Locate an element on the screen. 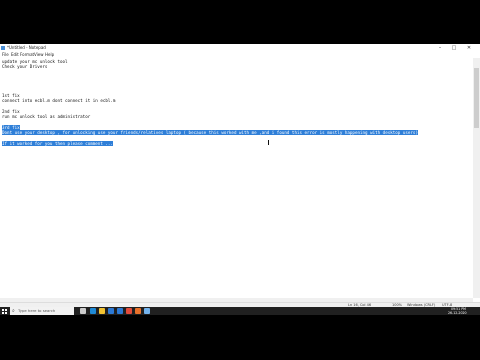 The image size is (480, 360). minimize-button: – is located at coordinates (440, 48).